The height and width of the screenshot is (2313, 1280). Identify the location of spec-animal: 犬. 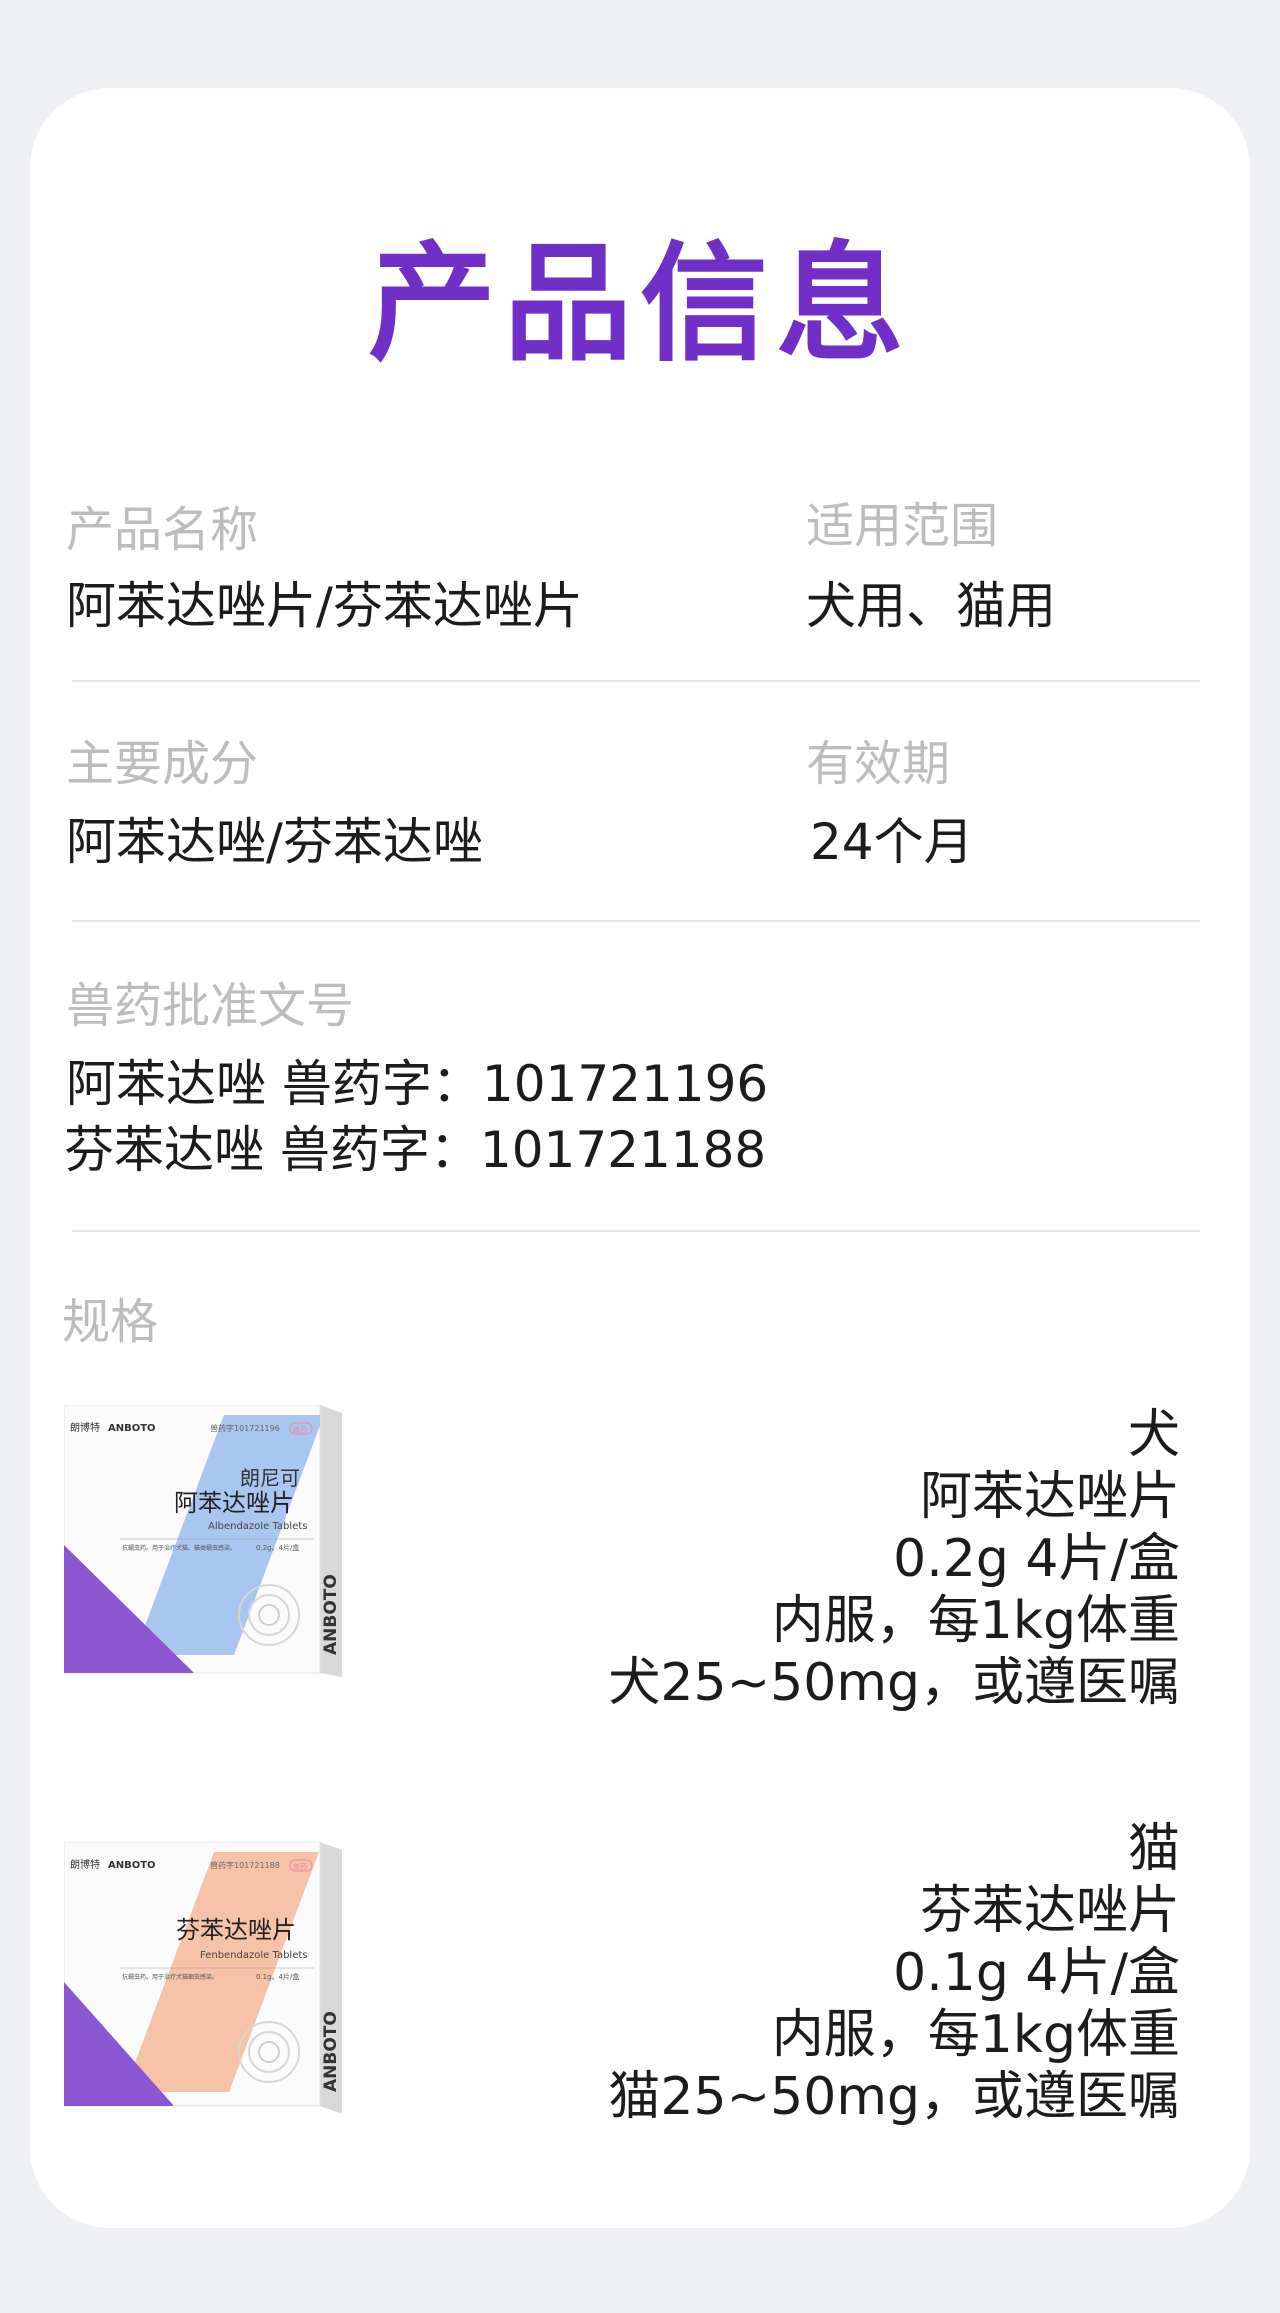
(1153, 1435).